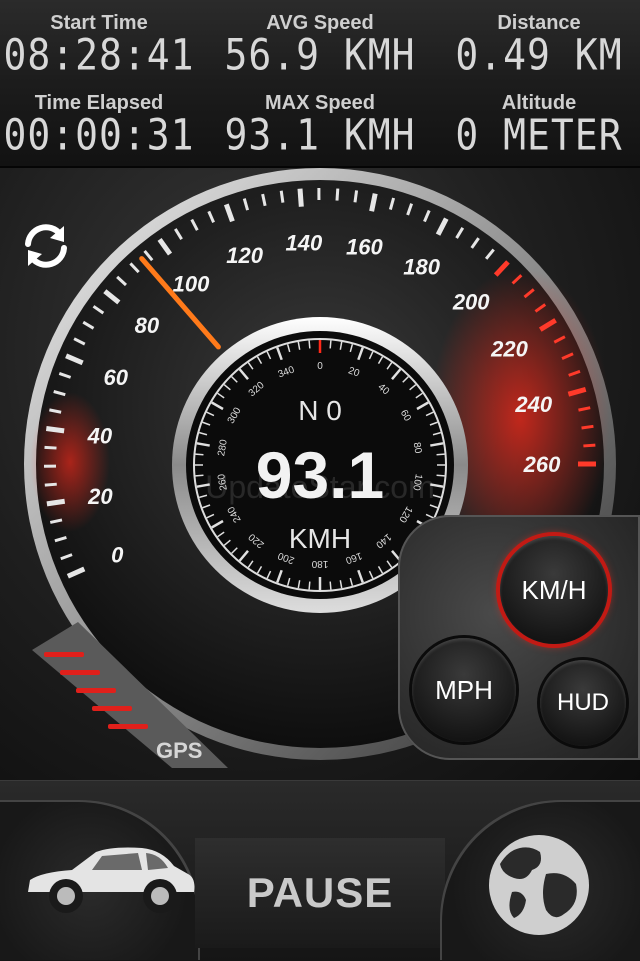 The height and width of the screenshot is (961, 640). I want to click on dial-label: 240, so click(533, 404).